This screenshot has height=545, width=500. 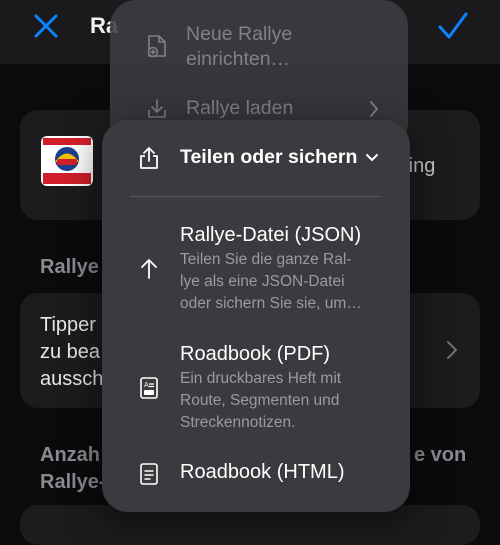 What do you see at coordinates (453, 26) in the screenshot?
I see `checkmark-icon` at bounding box center [453, 26].